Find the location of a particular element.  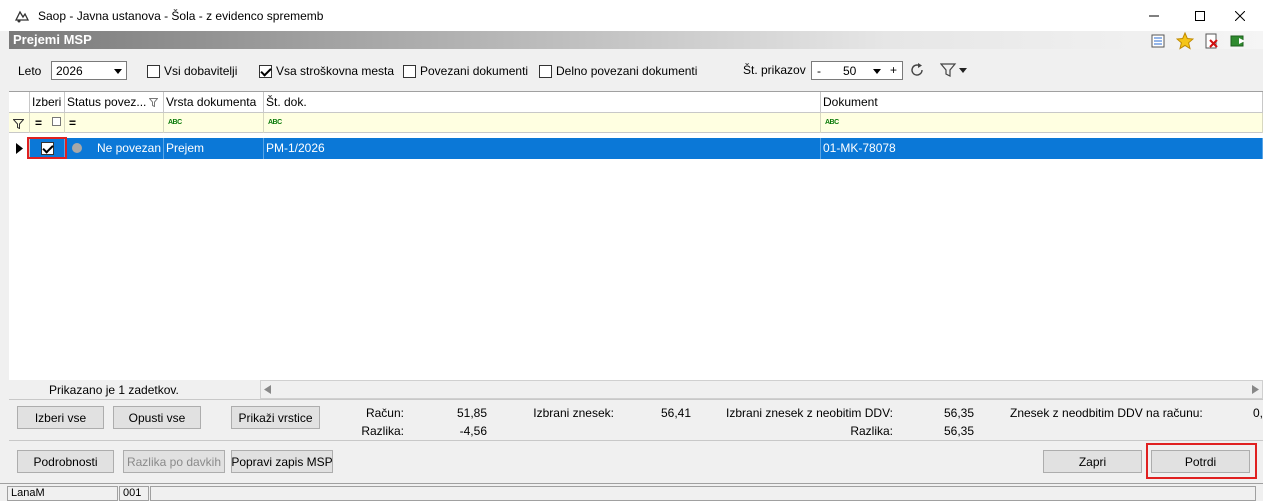

scroll-right-icon is located at coordinates (1255, 389).